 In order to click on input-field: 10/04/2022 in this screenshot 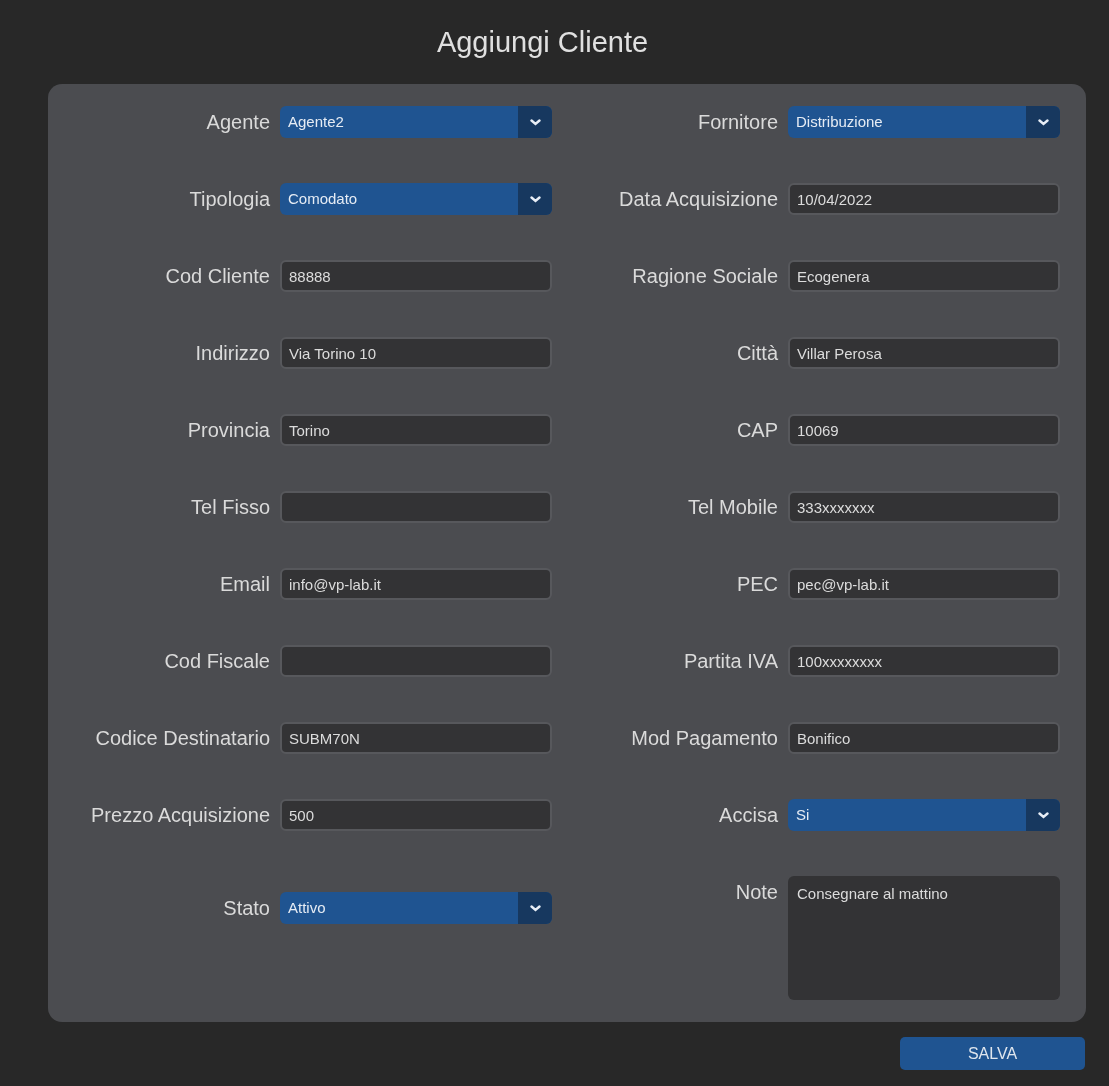, I will do `click(924, 199)`.